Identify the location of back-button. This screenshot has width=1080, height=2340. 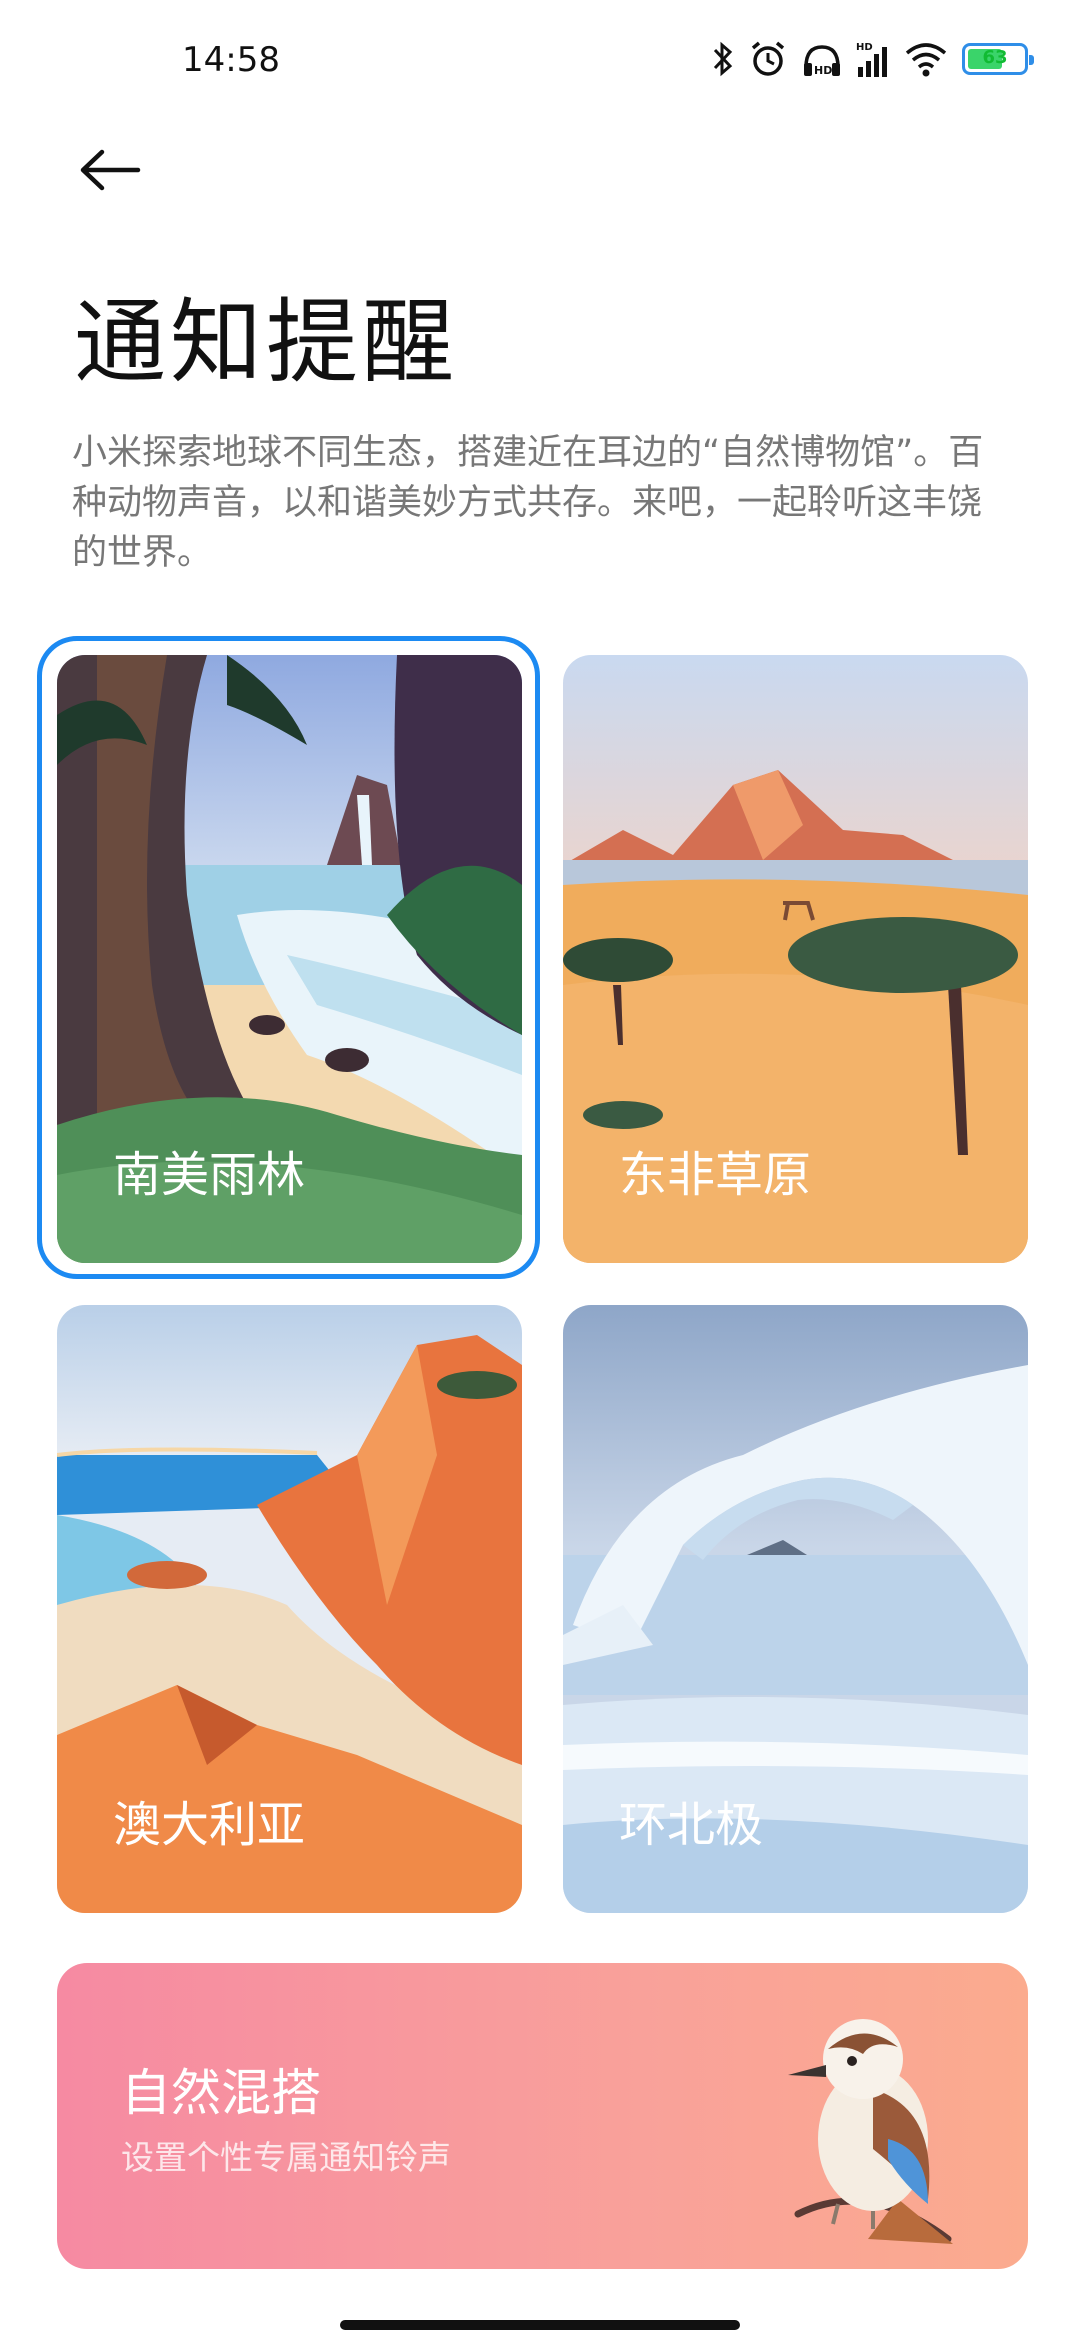
(118, 170).